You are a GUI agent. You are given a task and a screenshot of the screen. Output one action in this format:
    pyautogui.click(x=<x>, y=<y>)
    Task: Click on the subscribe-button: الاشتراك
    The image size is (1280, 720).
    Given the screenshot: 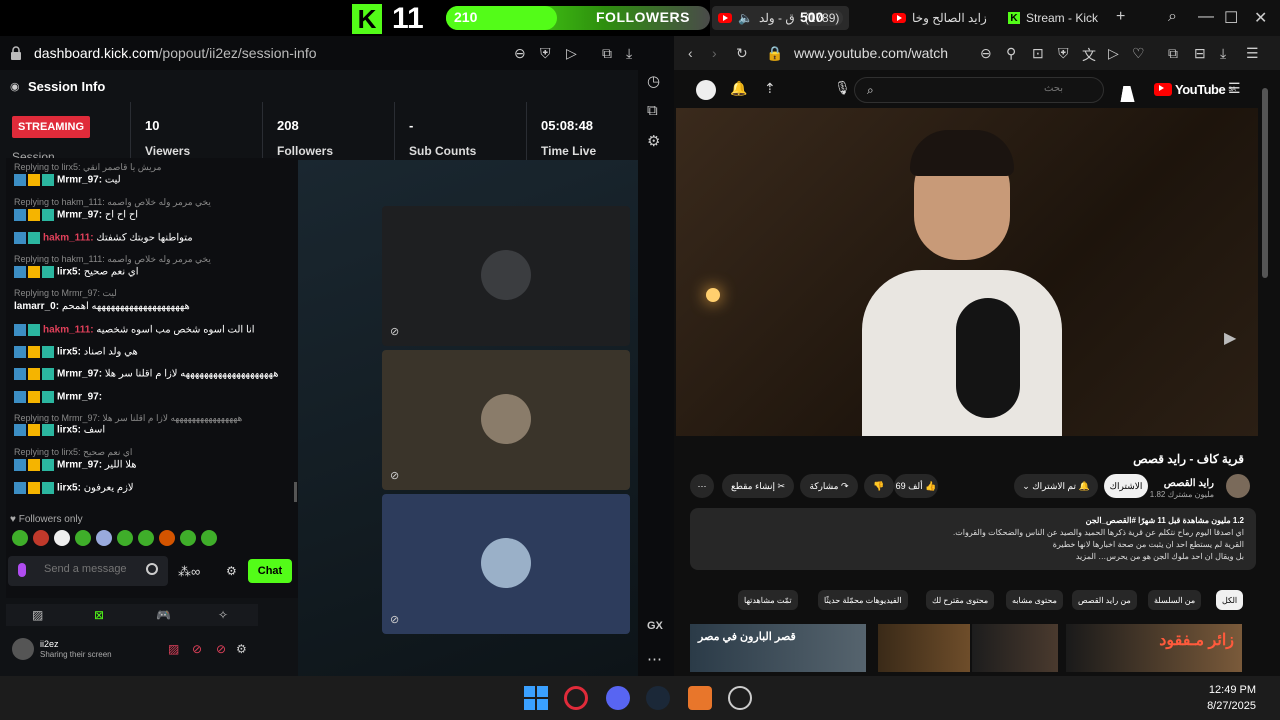 What is the action you would take?
    pyautogui.click(x=1126, y=486)
    